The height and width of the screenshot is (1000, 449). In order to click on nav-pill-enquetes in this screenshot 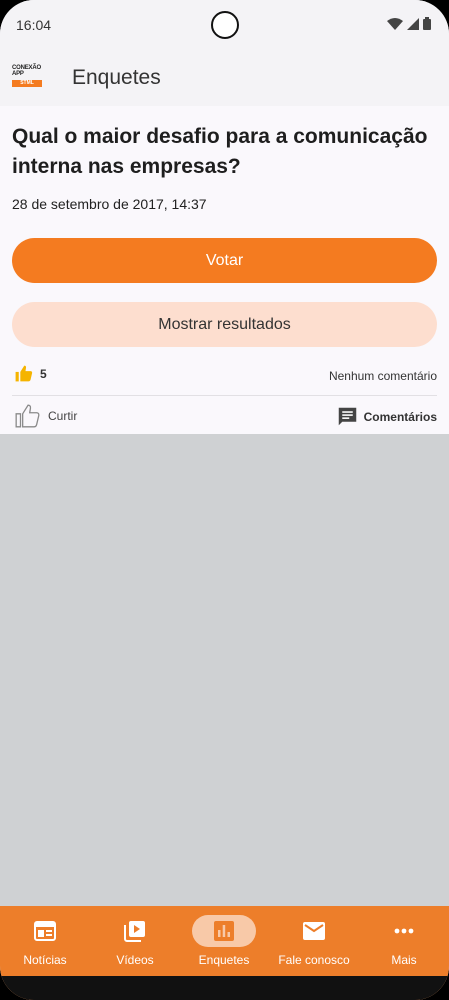, I will do `click(224, 931)`.